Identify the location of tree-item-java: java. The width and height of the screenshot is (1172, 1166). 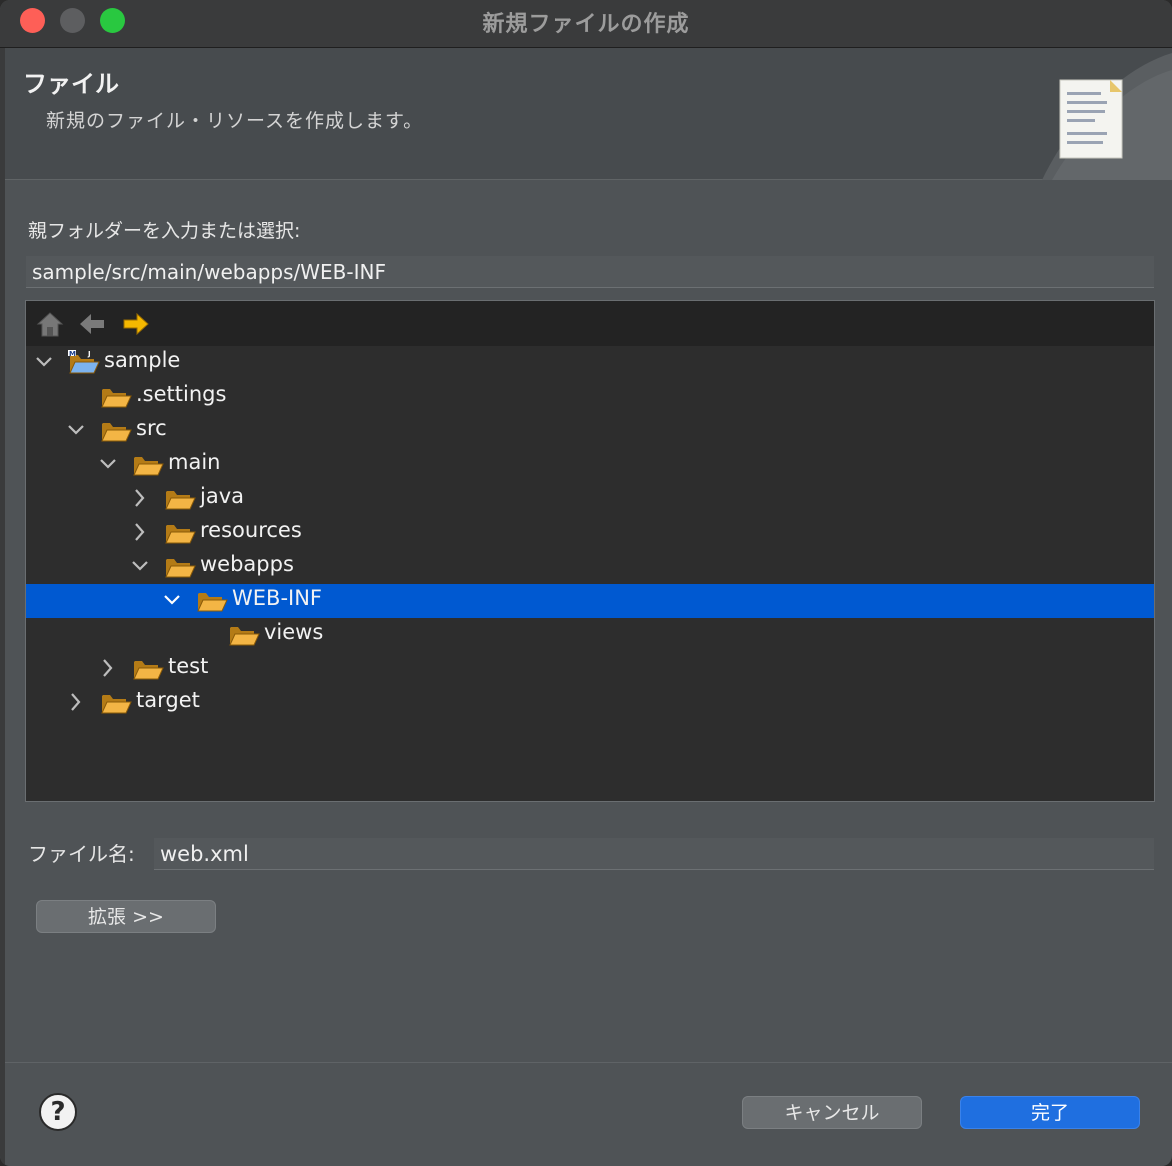
(590, 499).